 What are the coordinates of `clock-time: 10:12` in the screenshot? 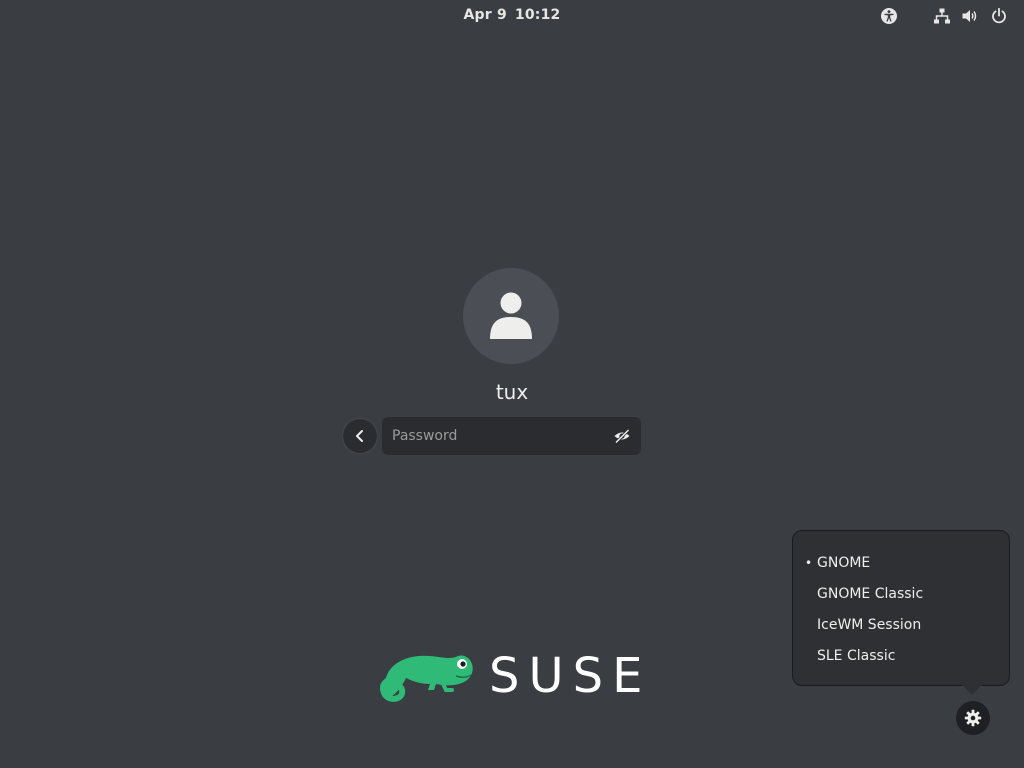 It's located at (537, 15).